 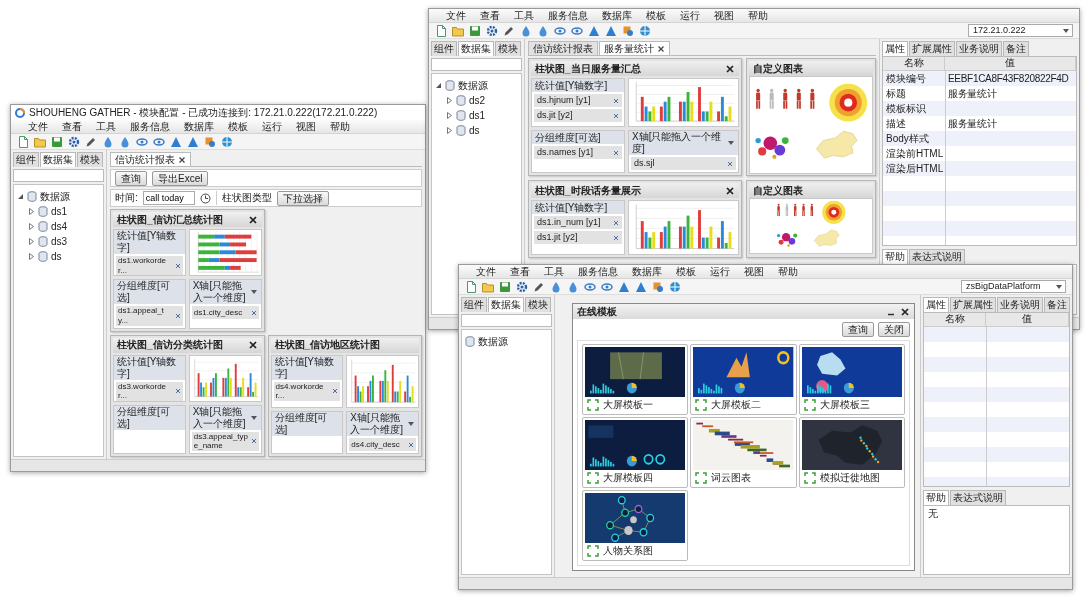 What do you see at coordinates (578, 115) in the screenshot?
I see `field-chip: ds.jit [y2]` at bounding box center [578, 115].